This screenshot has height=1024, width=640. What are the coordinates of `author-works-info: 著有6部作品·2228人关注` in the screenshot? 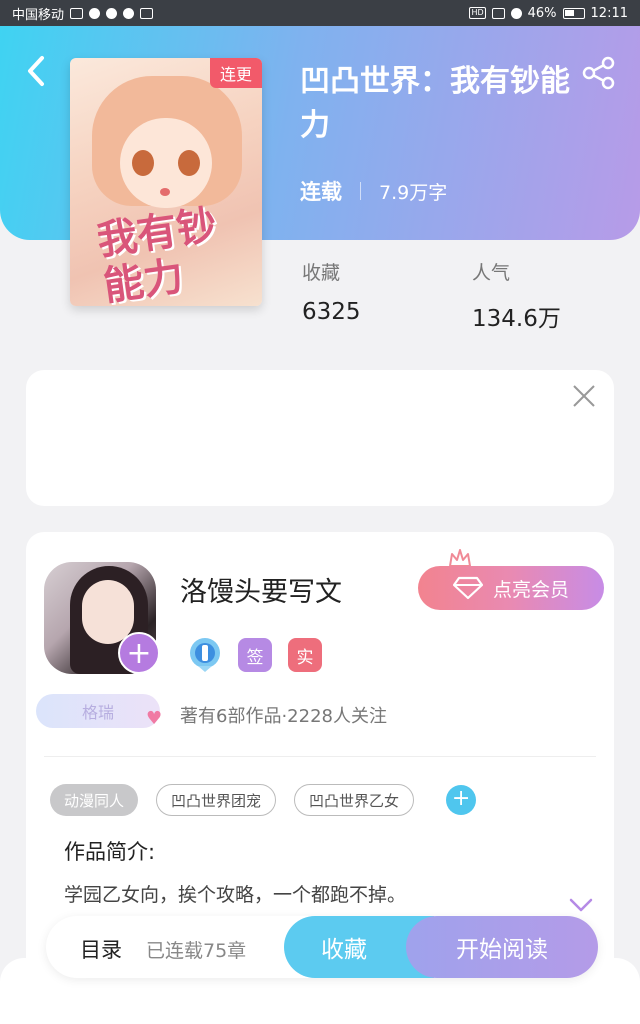 It's located at (283, 716).